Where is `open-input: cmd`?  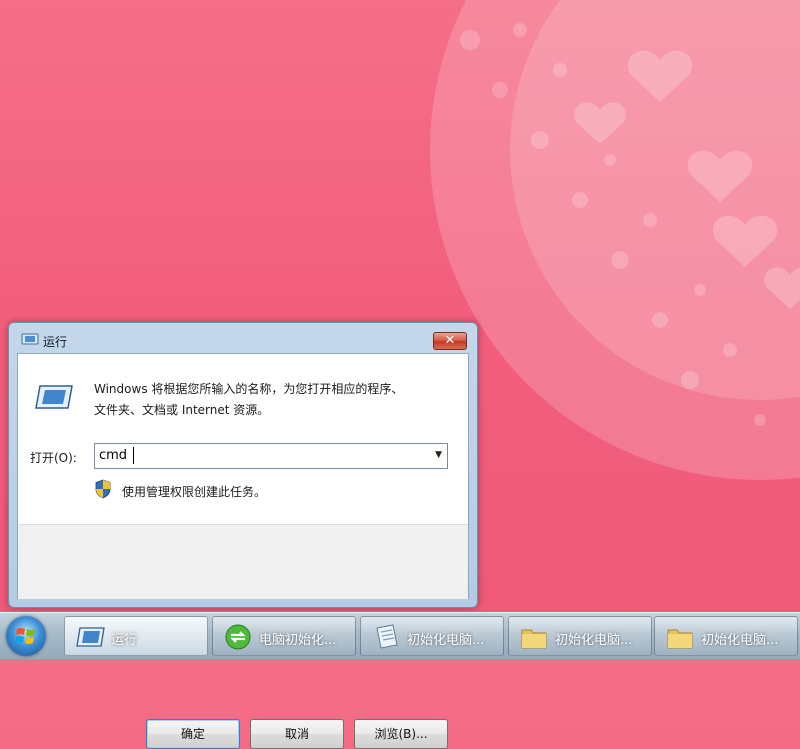
open-input: cmd is located at coordinates (113, 455).